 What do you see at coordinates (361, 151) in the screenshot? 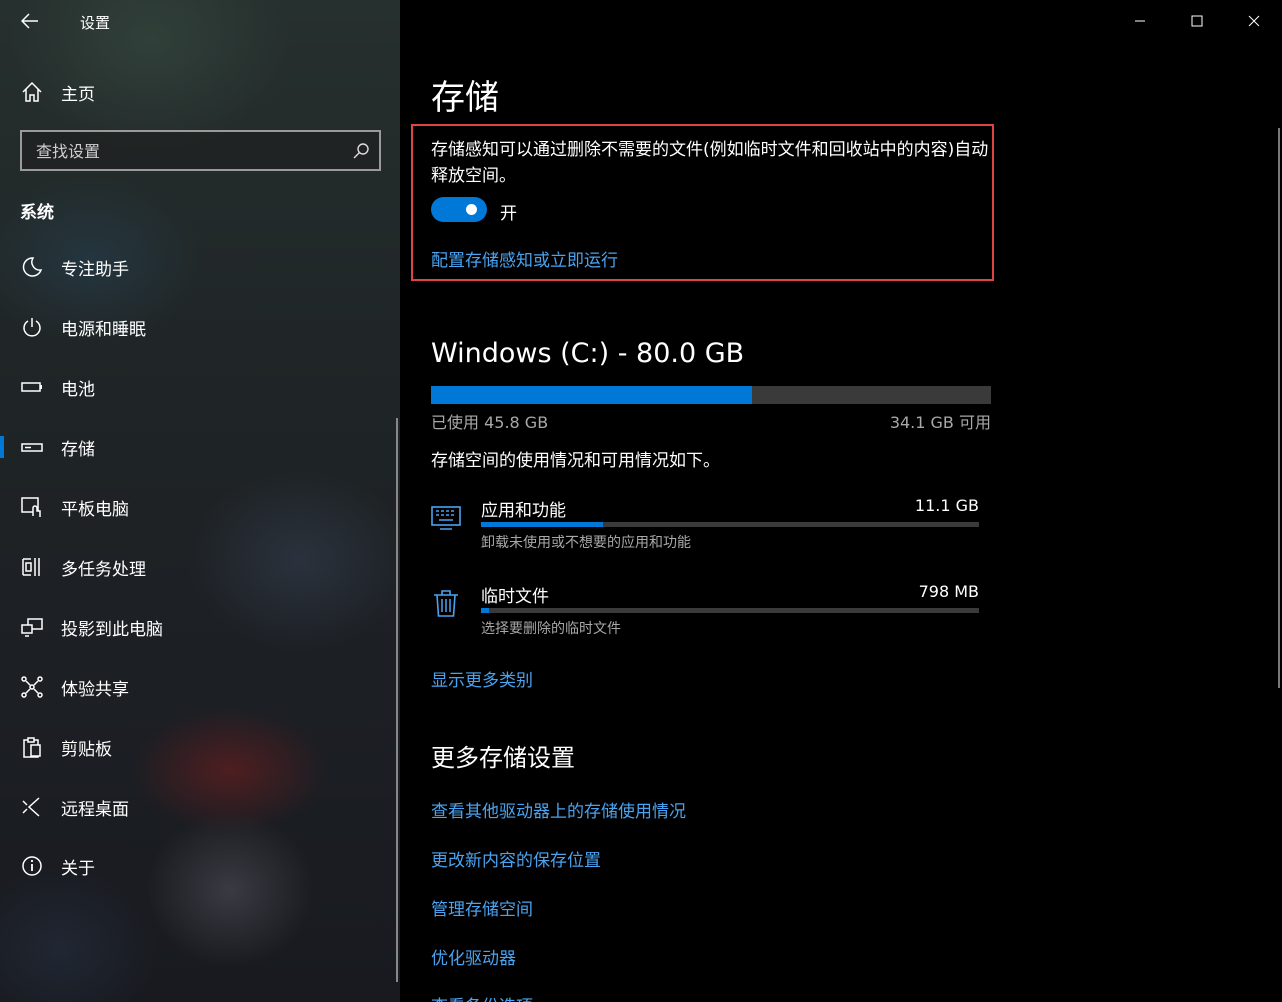
I see `search-icon` at bounding box center [361, 151].